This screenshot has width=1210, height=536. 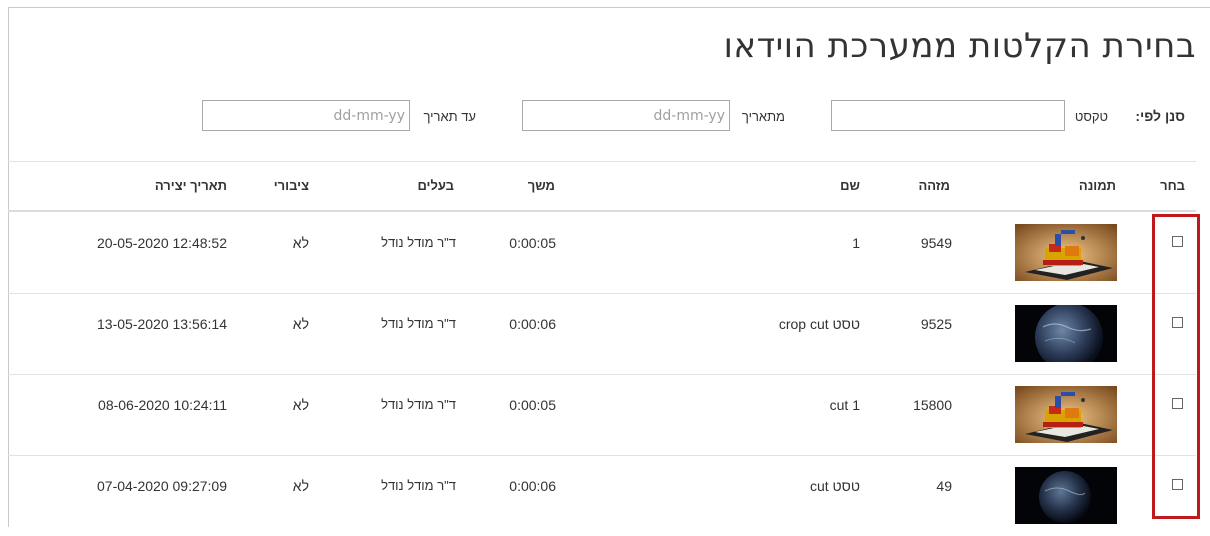 What do you see at coordinates (190, 185) in the screenshot?
I see `header-created: תאריך יצירה` at bounding box center [190, 185].